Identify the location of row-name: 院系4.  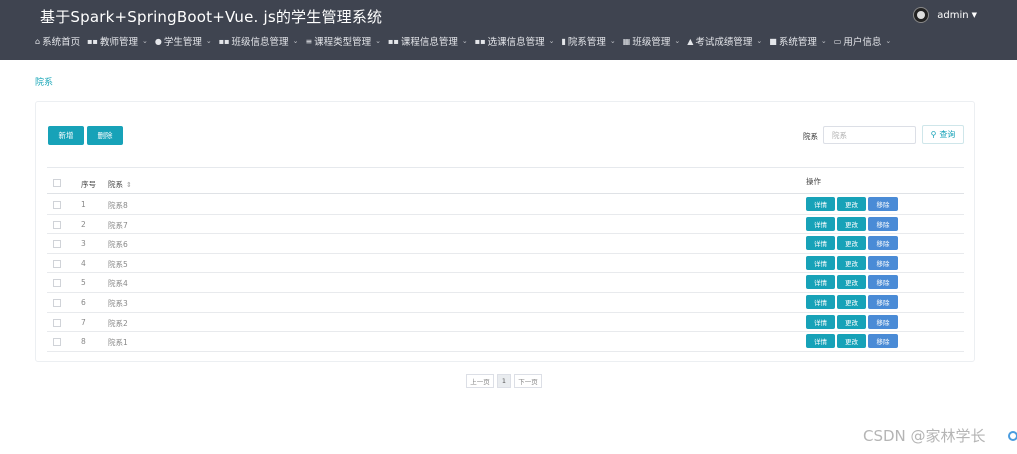
(118, 284).